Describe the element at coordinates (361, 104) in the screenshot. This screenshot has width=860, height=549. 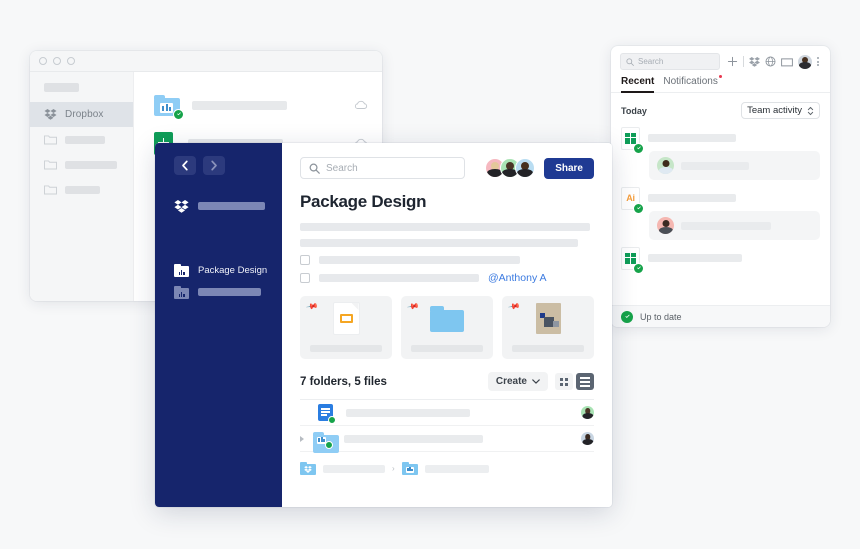
I see `cloud-icon` at that location.